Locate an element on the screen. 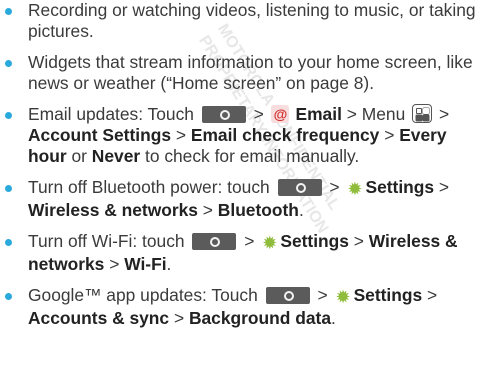 The height and width of the screenshot is (376, 488). item-text: or is located at coordinates (79, 156).